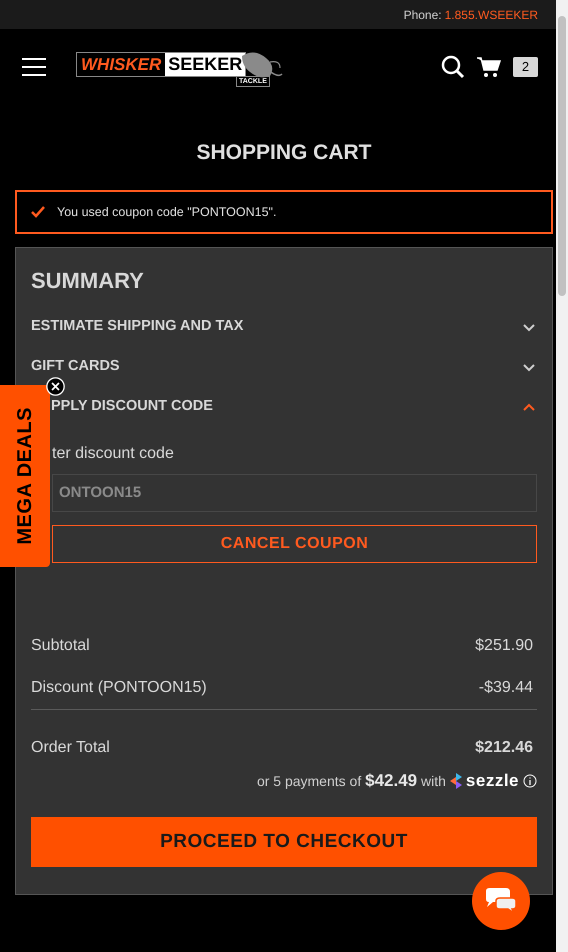  What do you see at coordinates (489, 67) in the screenshot?
I see `cart-icon` at bounding box center [489, 67].